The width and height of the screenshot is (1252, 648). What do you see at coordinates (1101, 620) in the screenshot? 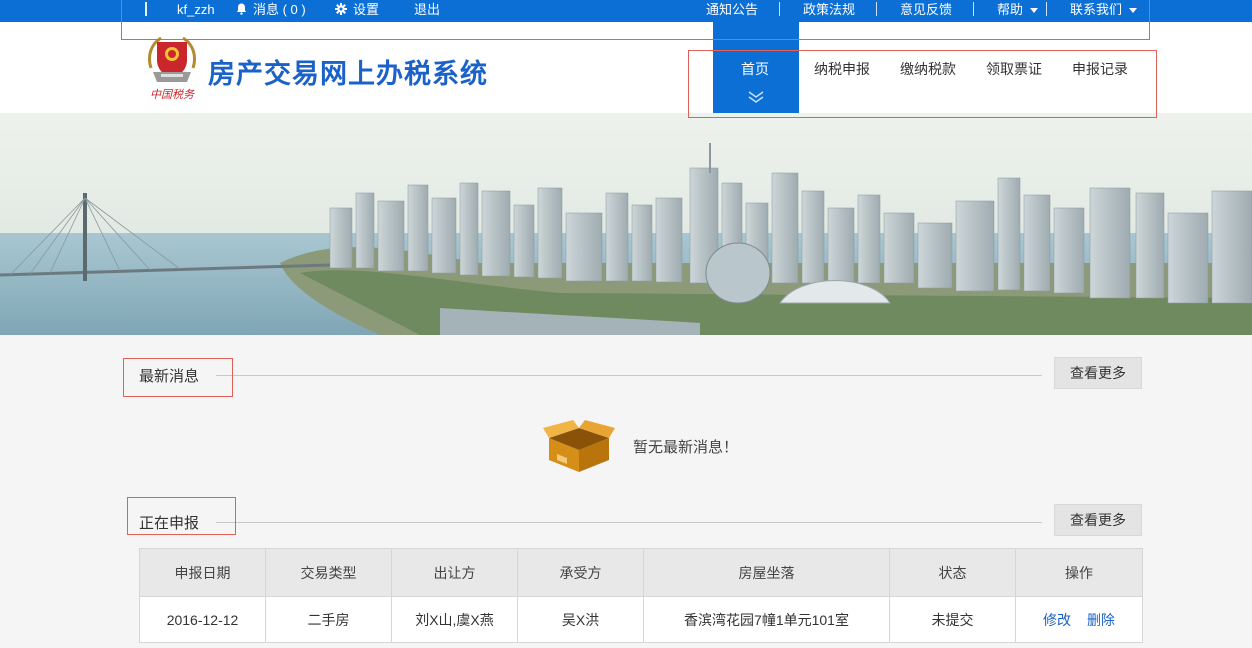
I see `delete-link: 删除` at bounding box center [1101, 620].